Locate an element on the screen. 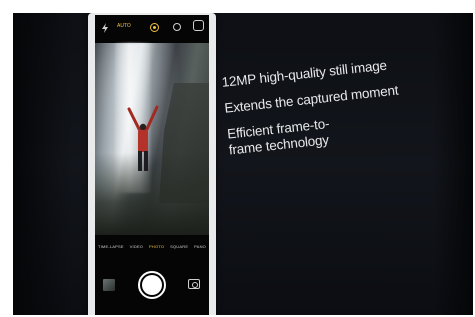  timer-icon is located at coordinates (177, 27).